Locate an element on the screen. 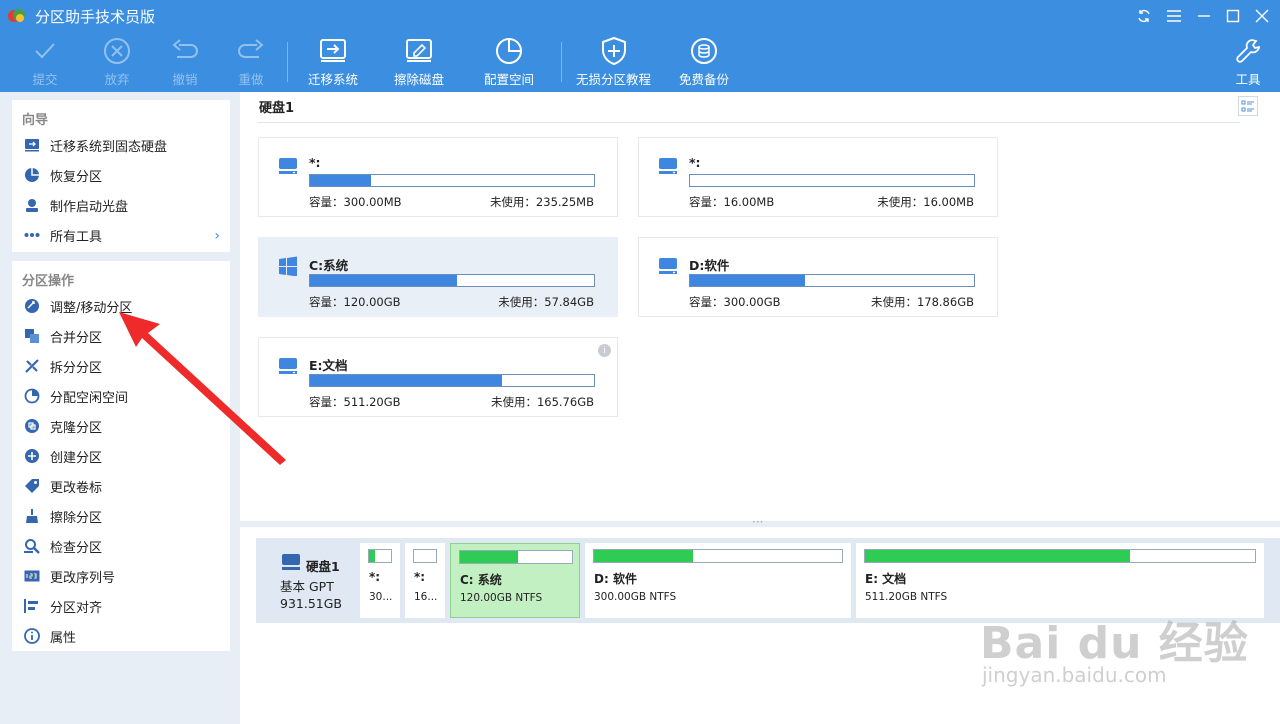  pie-chart-icon is located at coordinates (509, 51).